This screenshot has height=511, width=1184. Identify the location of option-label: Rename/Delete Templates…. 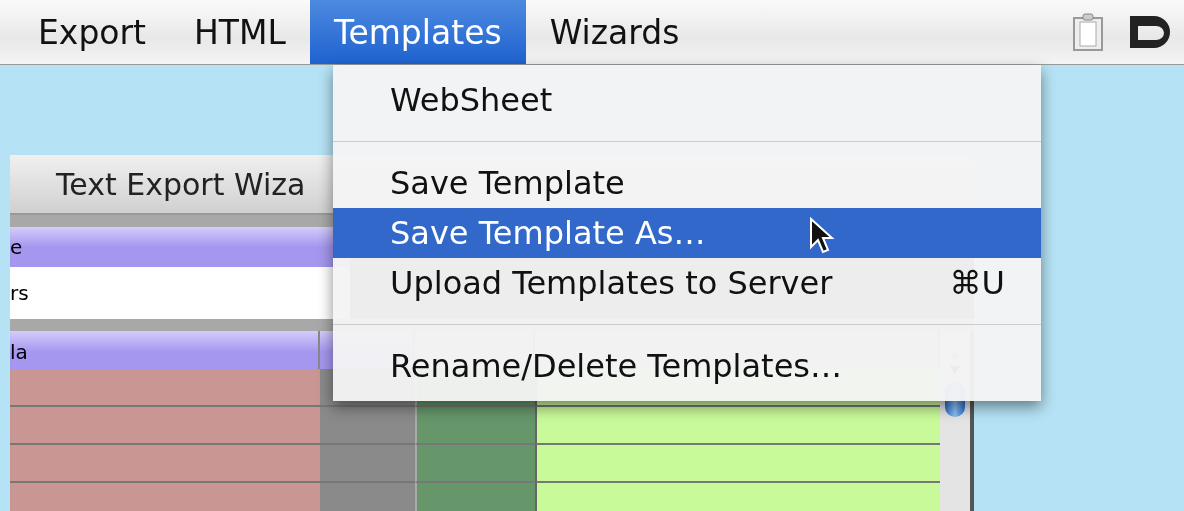
(616, 366).